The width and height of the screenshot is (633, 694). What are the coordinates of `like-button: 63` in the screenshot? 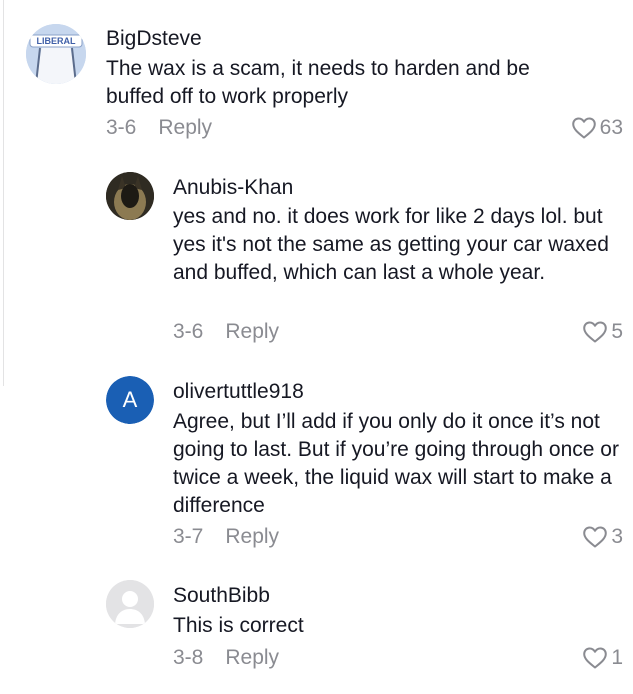 It's located at (597, 128).